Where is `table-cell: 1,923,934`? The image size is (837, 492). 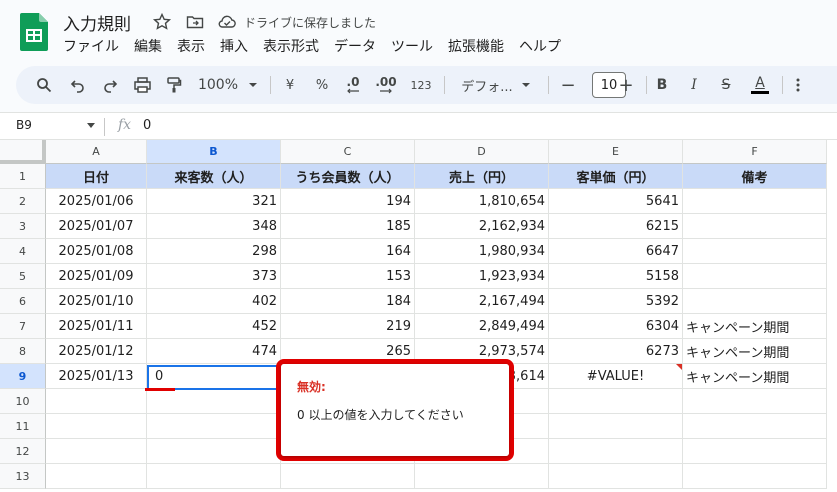 table-cell: 1,923,934 is located at coordinates (482, 276).